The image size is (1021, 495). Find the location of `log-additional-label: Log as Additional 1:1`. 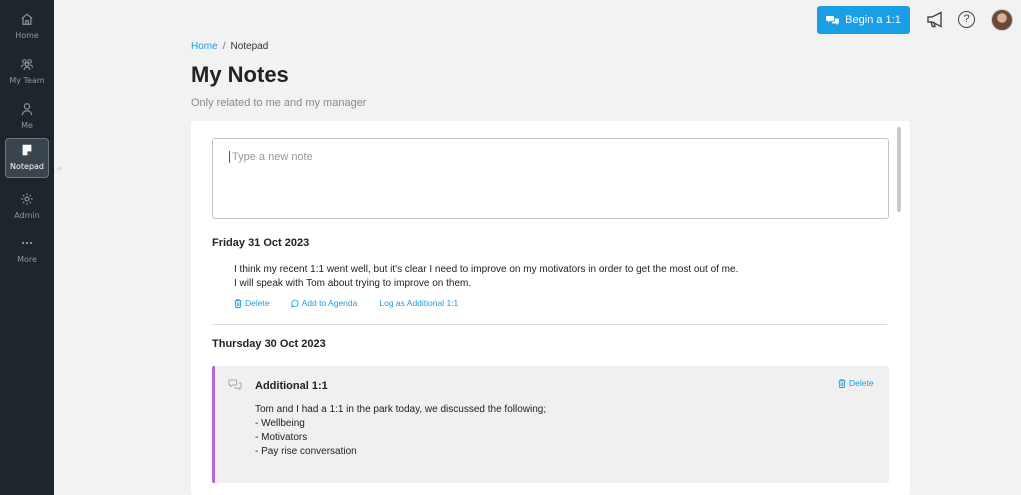

log-additional-label: Log as Additional 1:1 is located at coordinates (419, 303).